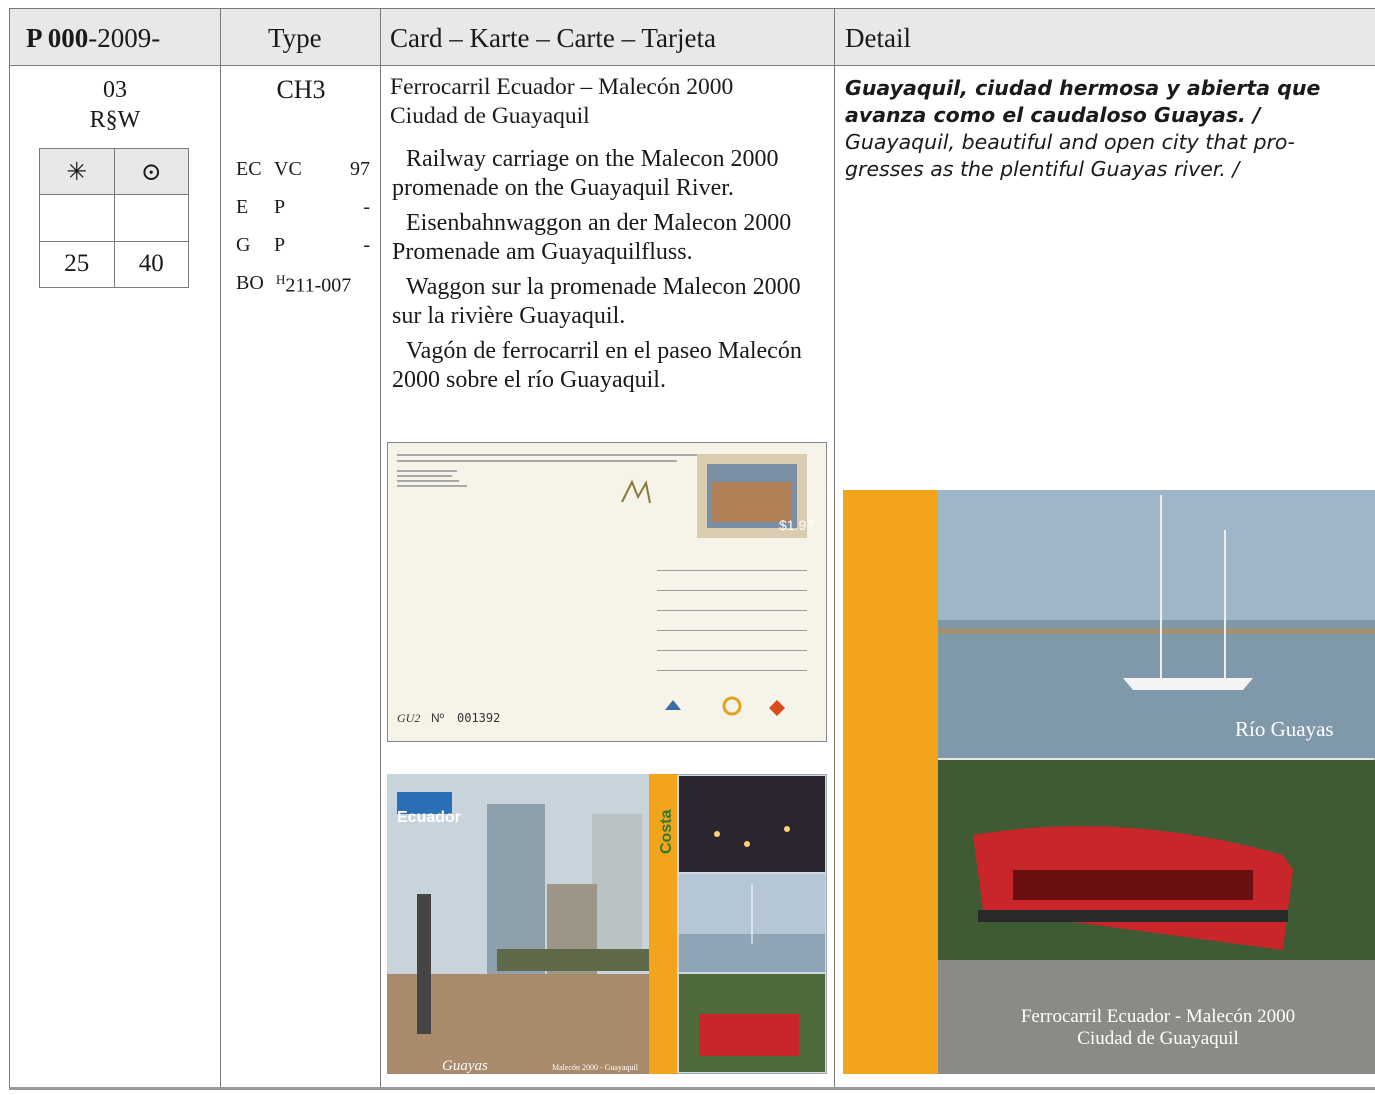 This screenshot has width=1375, height=1095. I want to click on type-row: BO H211-007, so click(294, 284).